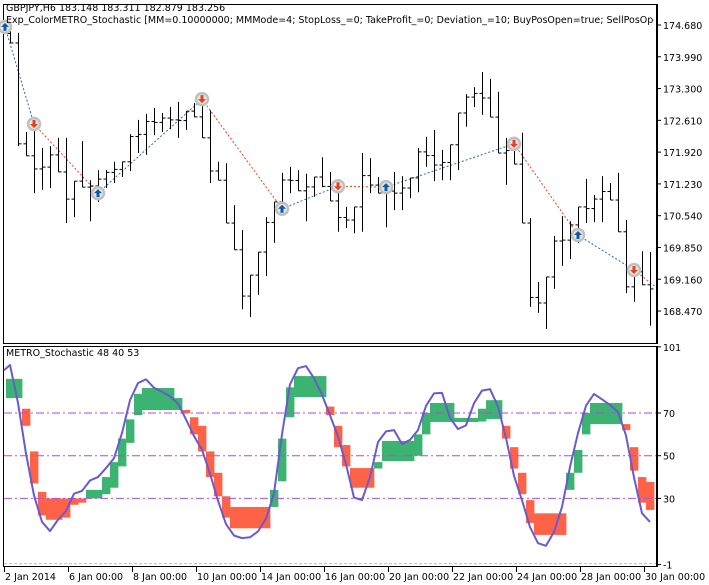 This screenshot has width=709, height=585. What do you see at coordinates (682, 312) in the screenshot?
I see `price-label: 168.470` at bounding box center [682, 312].